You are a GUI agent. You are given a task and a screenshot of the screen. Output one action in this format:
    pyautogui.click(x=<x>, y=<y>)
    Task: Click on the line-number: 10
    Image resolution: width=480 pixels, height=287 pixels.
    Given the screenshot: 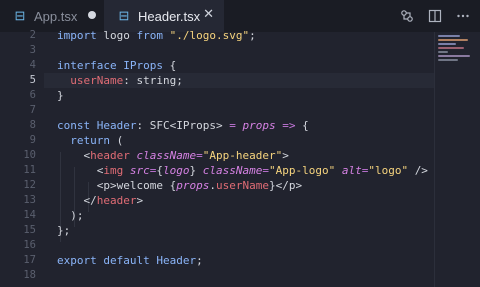 What is the action you would take?
    pyautogui.click(x=29, y=155)
    